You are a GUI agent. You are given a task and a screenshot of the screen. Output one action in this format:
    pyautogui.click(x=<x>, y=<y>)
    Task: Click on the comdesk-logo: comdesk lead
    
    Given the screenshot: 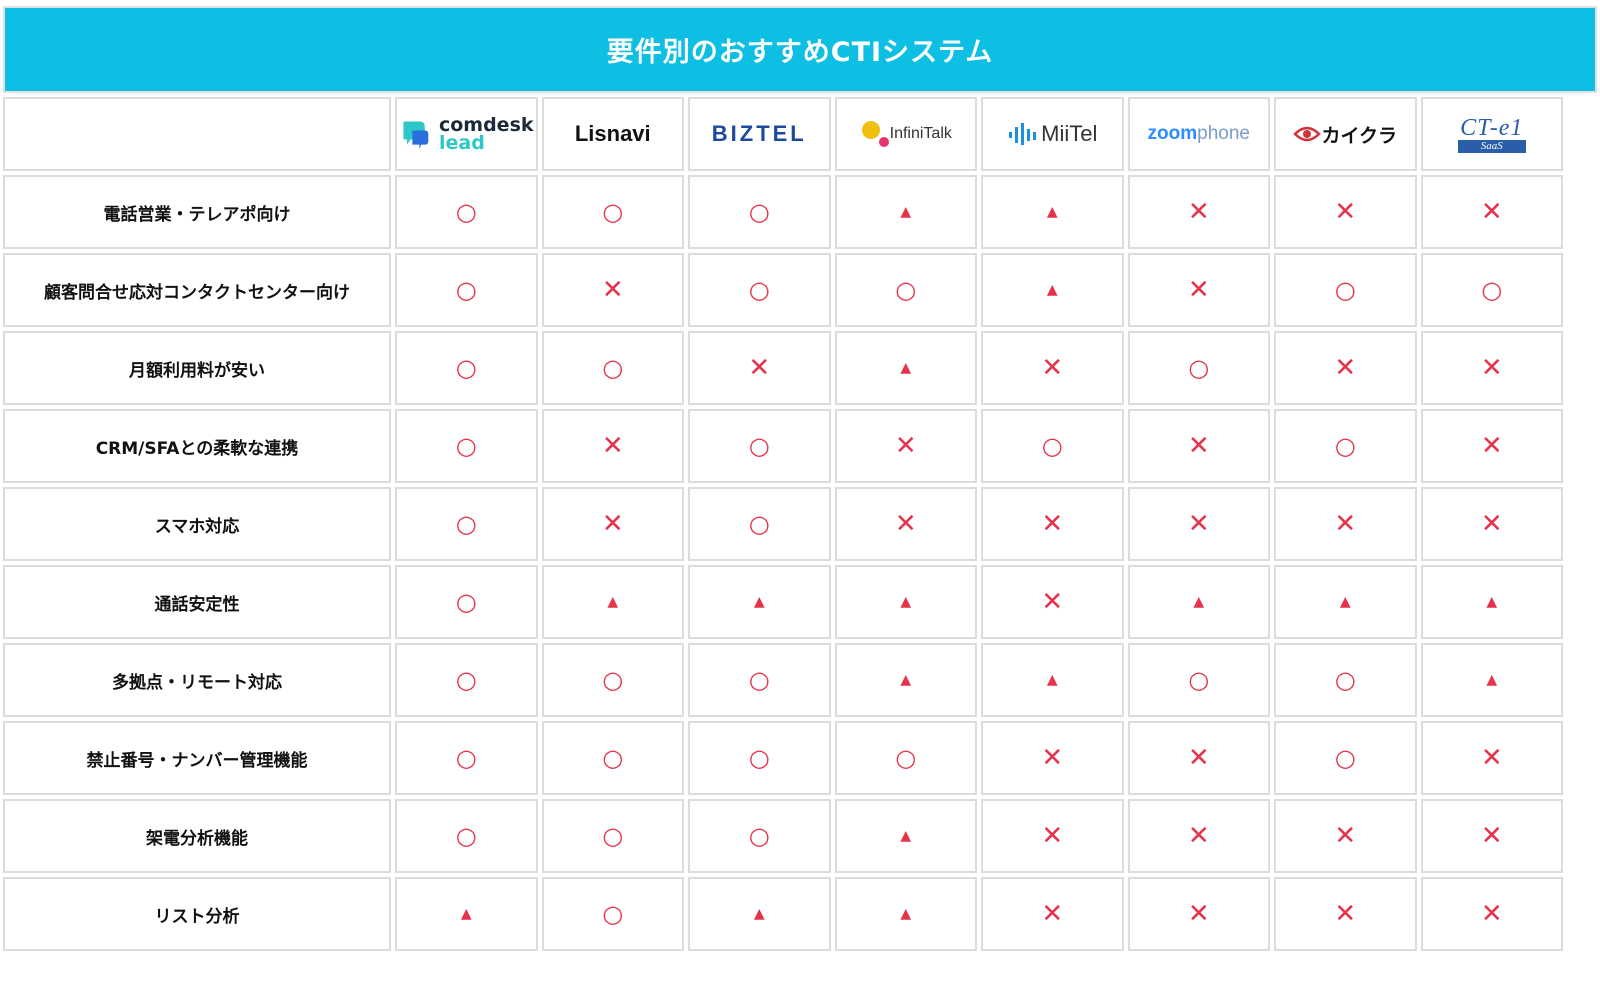 What is the action you would take?
    pyautogui.click(x=466, y=134)
    